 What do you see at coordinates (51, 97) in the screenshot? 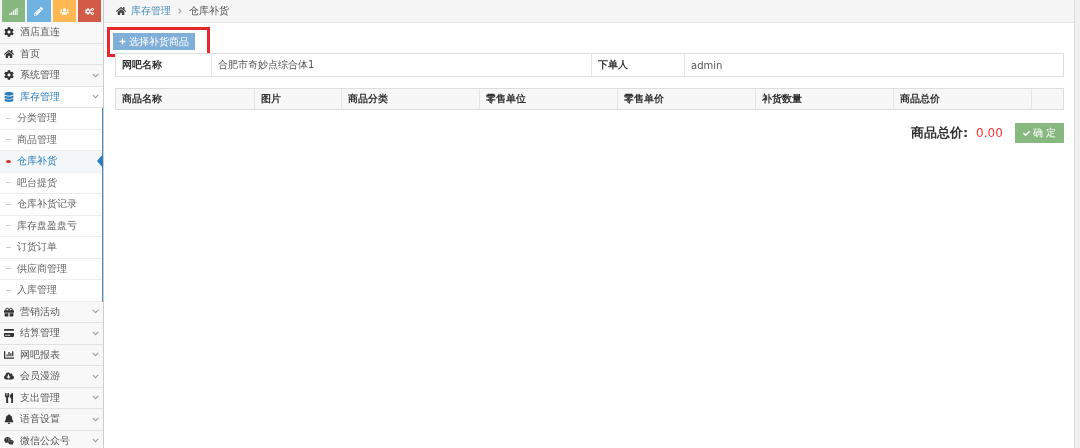
I see `menu-item: 库存管理` at bounding box center [51, 97].